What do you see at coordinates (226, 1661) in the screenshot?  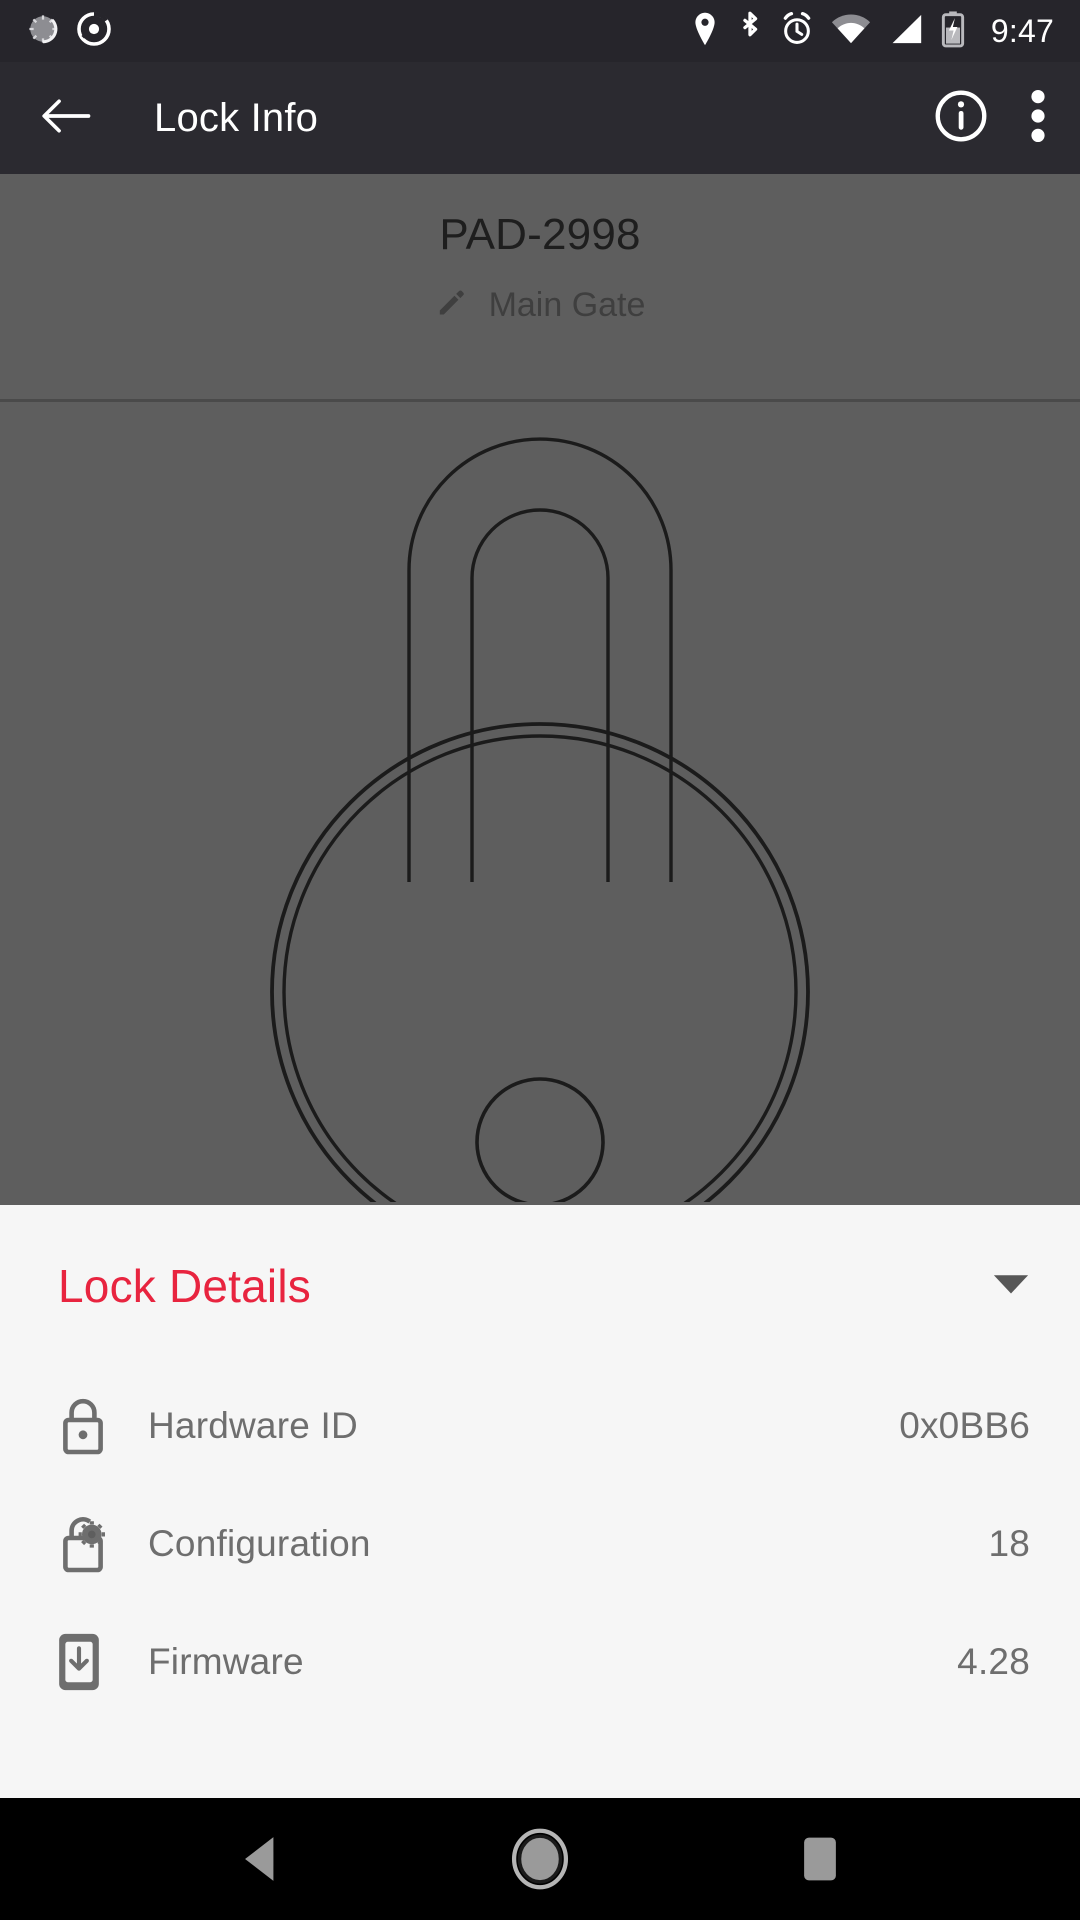 I see `row-label: Firmware` at bounding box center [226, 1661].